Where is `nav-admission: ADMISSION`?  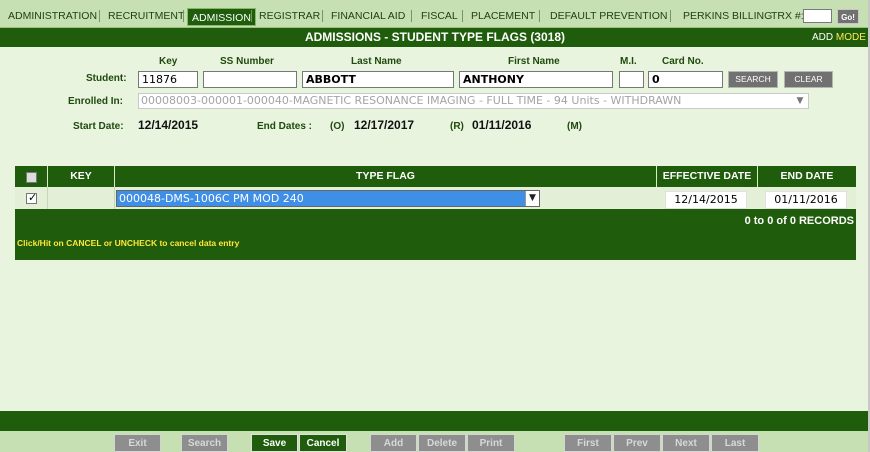 nav-admission: ADMISSION is located at coordinates (221, 17).